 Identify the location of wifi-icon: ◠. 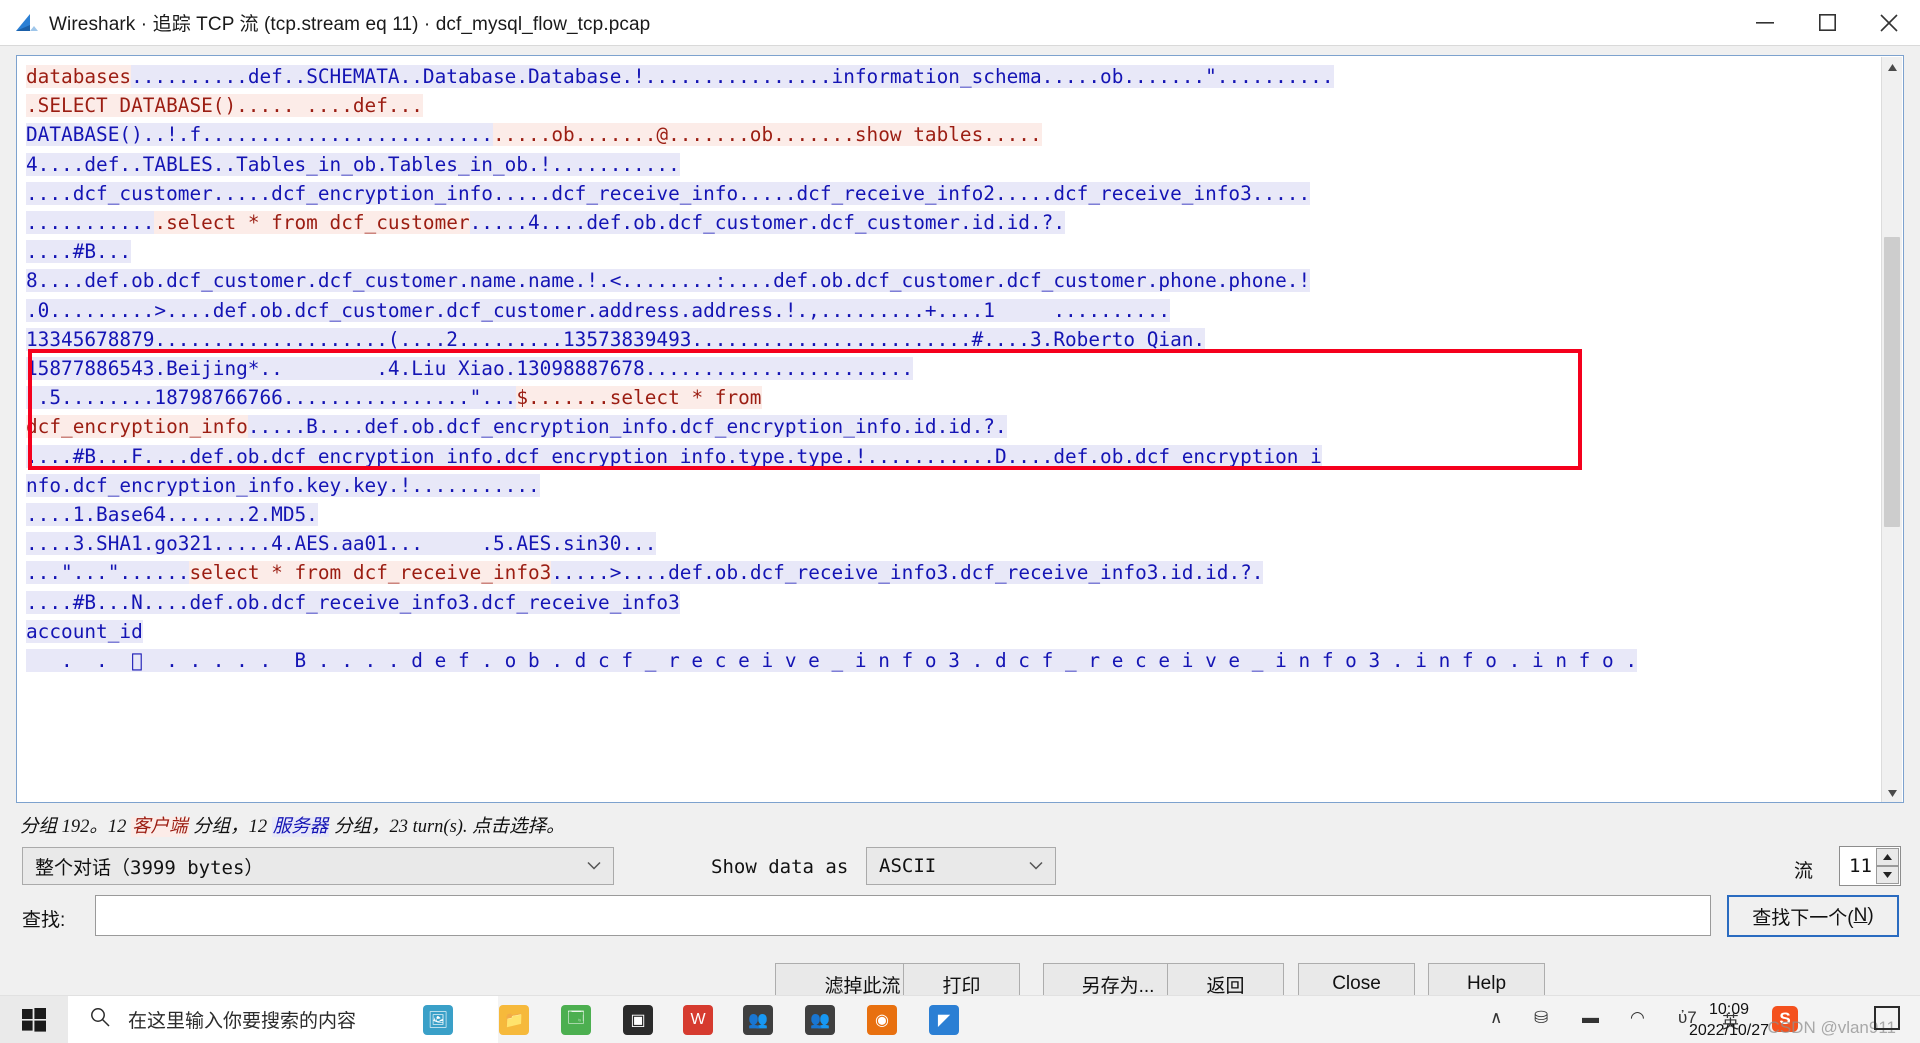
(1637, 1018).